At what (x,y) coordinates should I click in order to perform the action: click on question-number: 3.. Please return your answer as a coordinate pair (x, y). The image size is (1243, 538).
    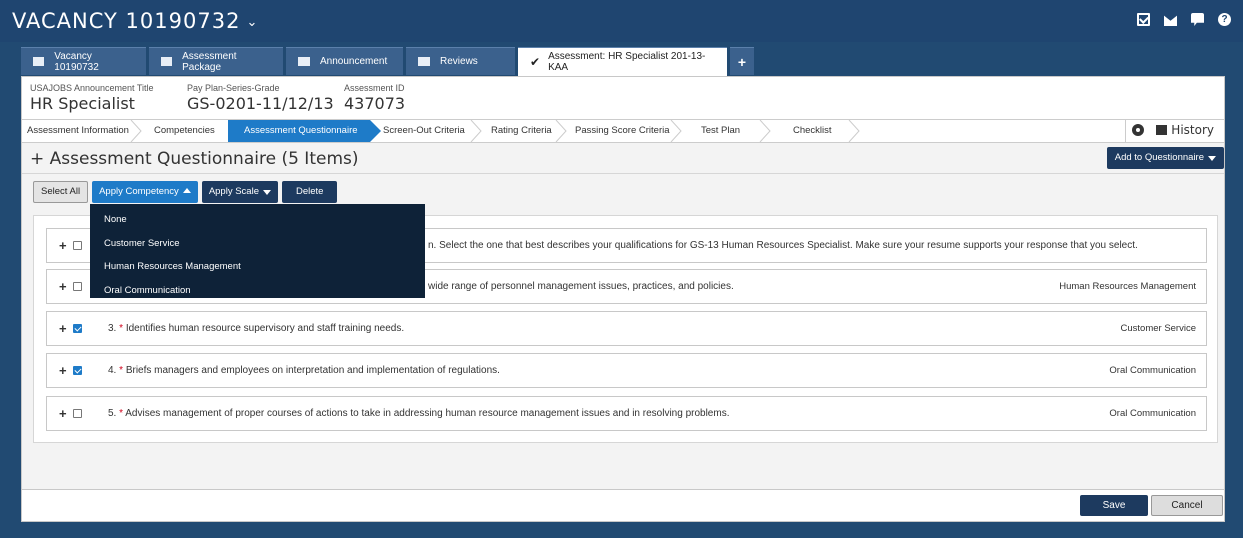
    Looking at the image, I should click on (112, 328).